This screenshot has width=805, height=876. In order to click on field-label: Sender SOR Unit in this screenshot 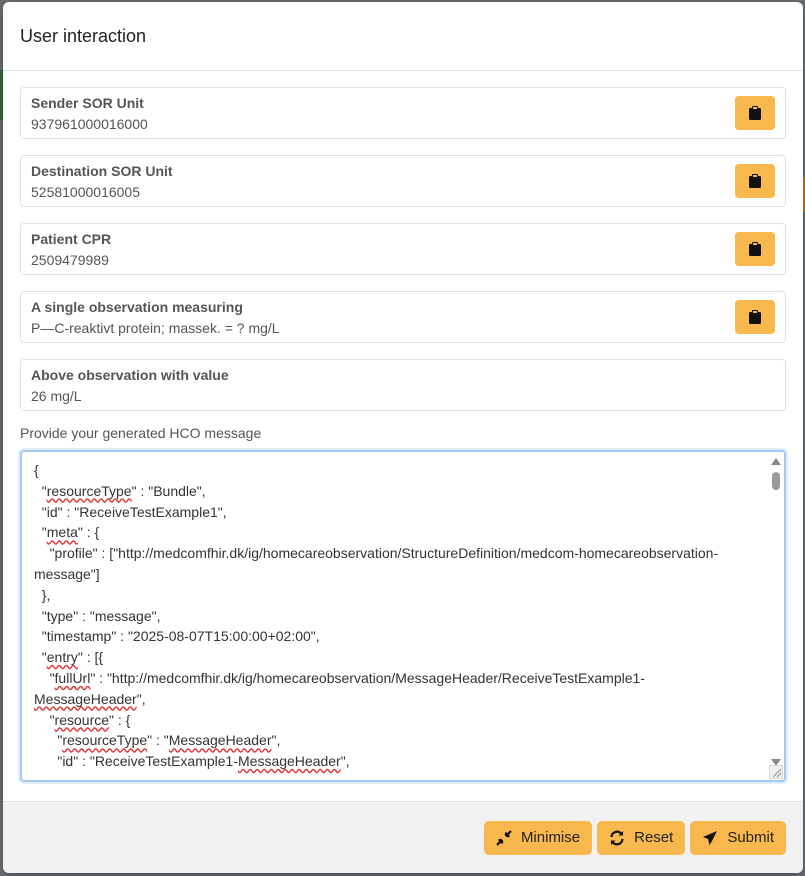, I will do `click(87, 103)`.